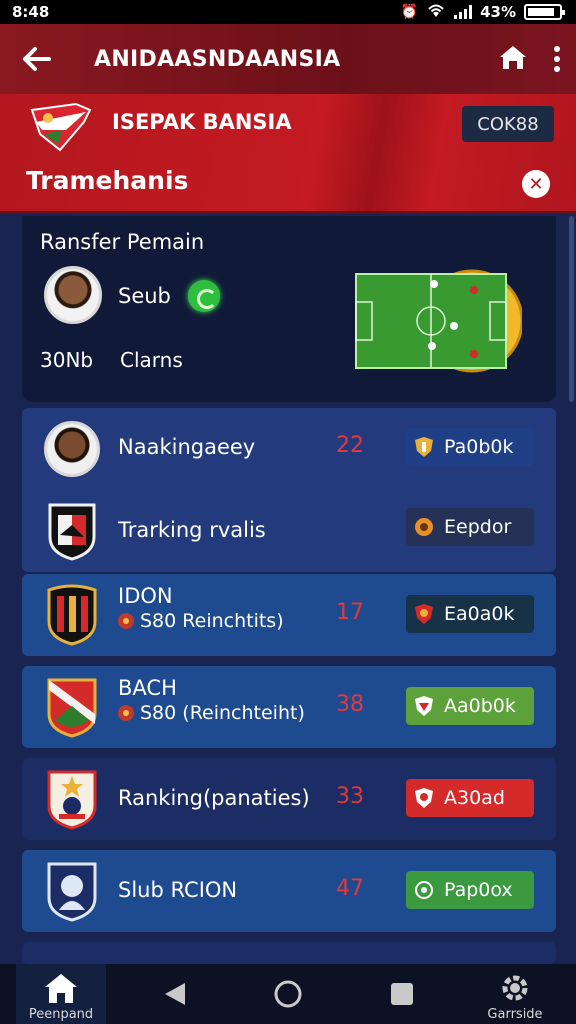 The width and height of the screenshot is (576, 1024). Describe the element at coordinates (217, 59) in the screenshot. I see `app-title: ANIDAASNDAANSIA` at that location.